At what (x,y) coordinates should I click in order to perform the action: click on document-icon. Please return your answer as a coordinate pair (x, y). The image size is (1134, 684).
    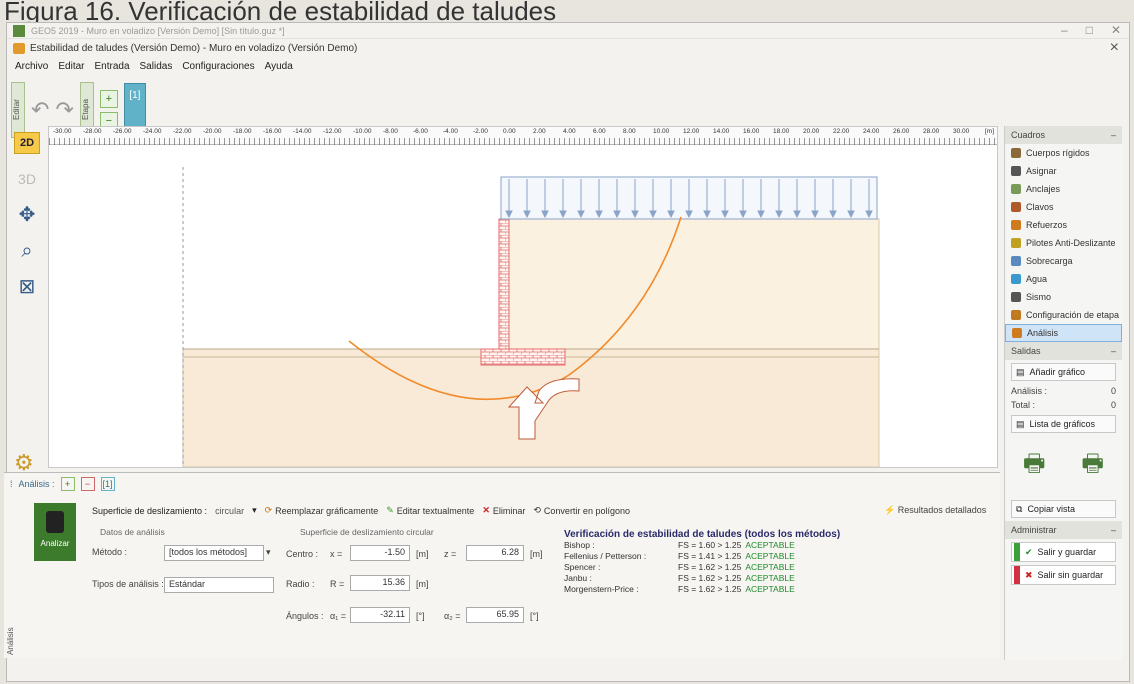
    Looking at the image, I should click on (19, 48).